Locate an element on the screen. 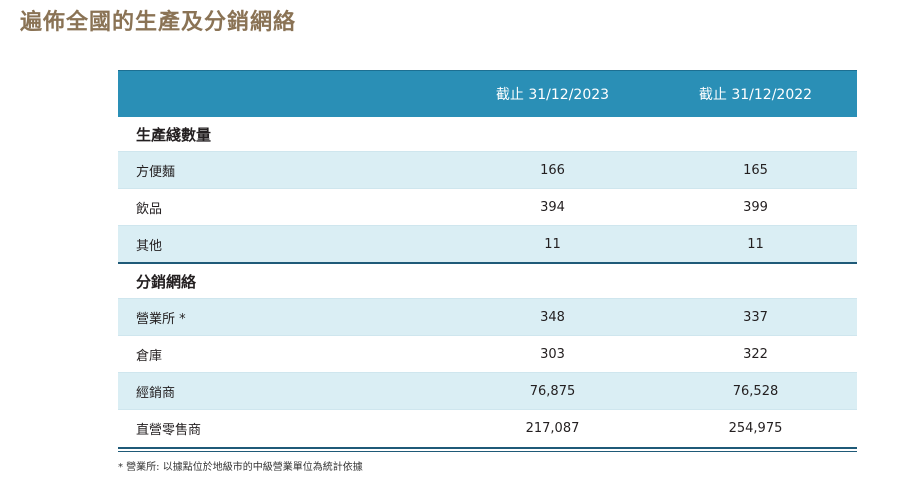 The height and width of the screenshot is (480, 903). cell-2023: 303 is located at coordinates (552, 354).